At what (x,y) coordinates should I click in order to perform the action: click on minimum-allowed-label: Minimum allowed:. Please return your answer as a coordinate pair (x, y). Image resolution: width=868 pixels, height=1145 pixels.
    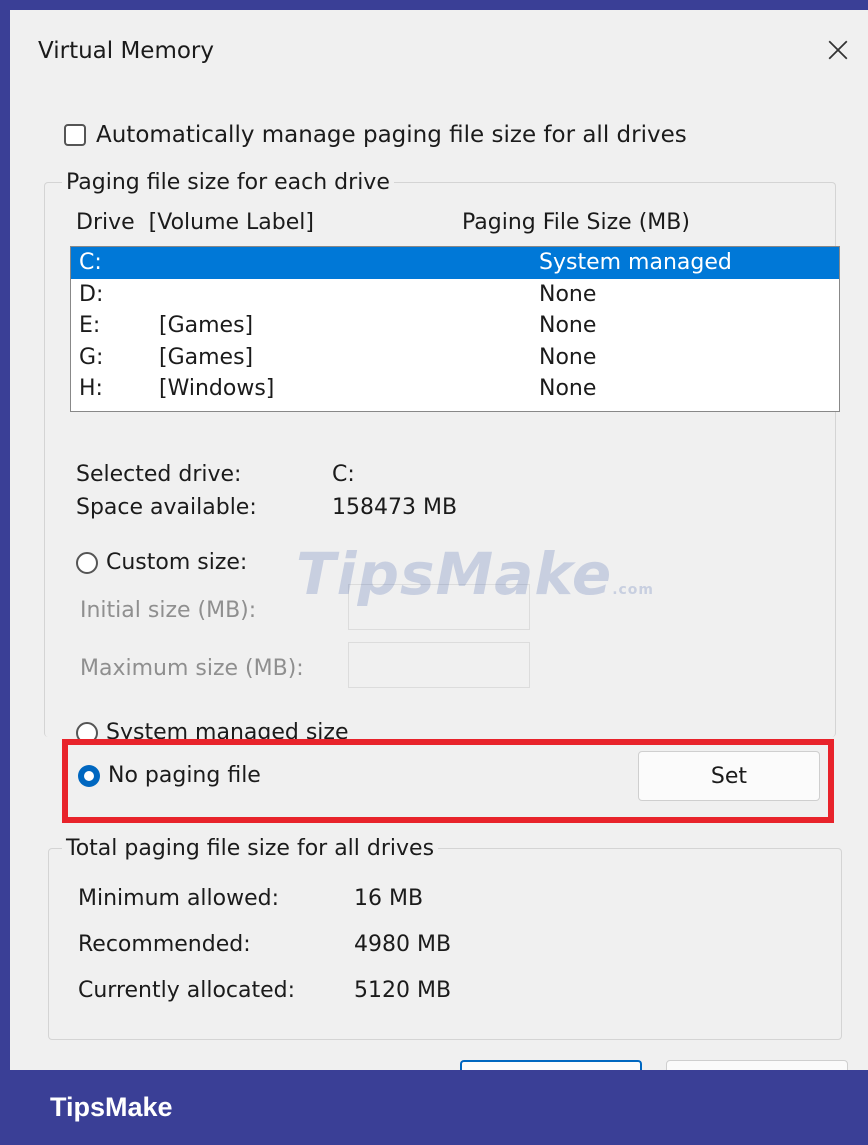
    Looking at the image, I should click on (179, 898).